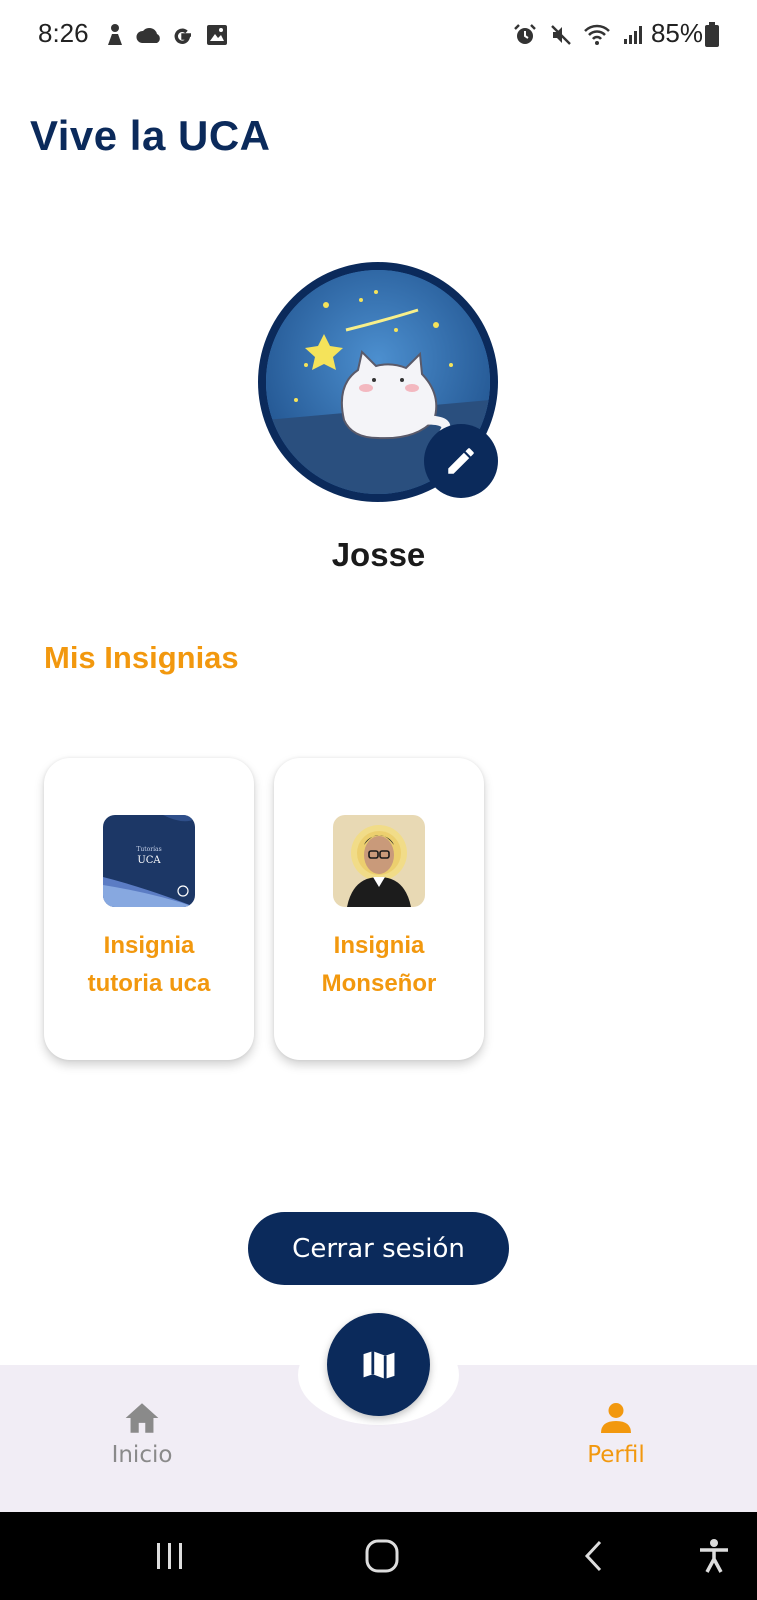  I want to click on badges-section-title: Mis Insignias, so click(141, 657).